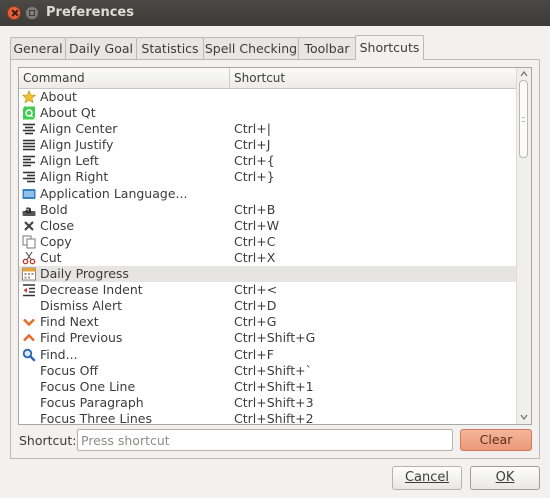 Image resolution: width=550 pixels, height=498 pixels. I want to click on clear-button: Clear, so click(496, 440).